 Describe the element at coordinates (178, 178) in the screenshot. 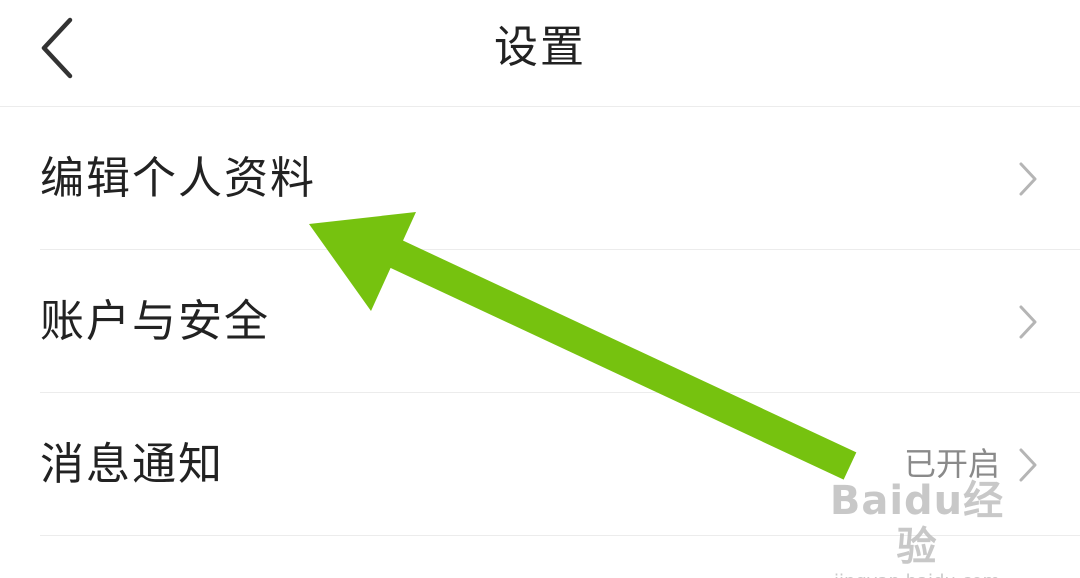

I see `settings-item-label: 编辑个人资料` at that location.